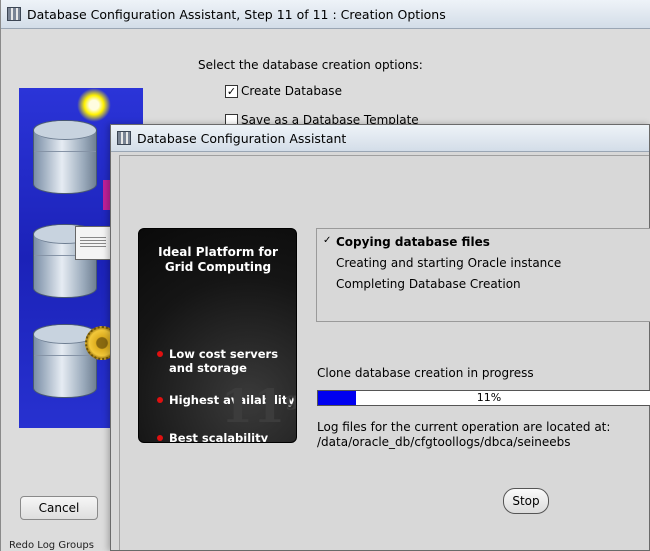  Describe the element at coordinates (94, 105) in the screenshot. I see `star-icon` at that location.